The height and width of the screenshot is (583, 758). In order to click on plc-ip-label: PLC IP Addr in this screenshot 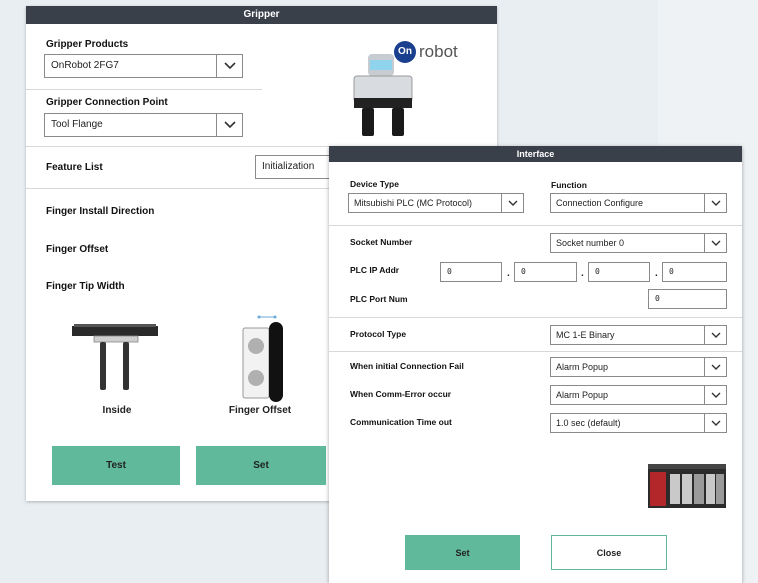, I will do `click(375, 270)`.